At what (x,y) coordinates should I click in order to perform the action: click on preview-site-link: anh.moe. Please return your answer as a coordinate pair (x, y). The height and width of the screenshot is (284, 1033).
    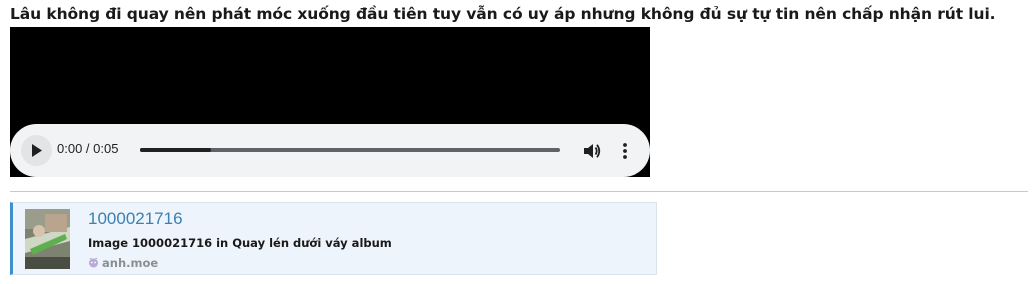
    Looking at the image, I should click on (123, 263).